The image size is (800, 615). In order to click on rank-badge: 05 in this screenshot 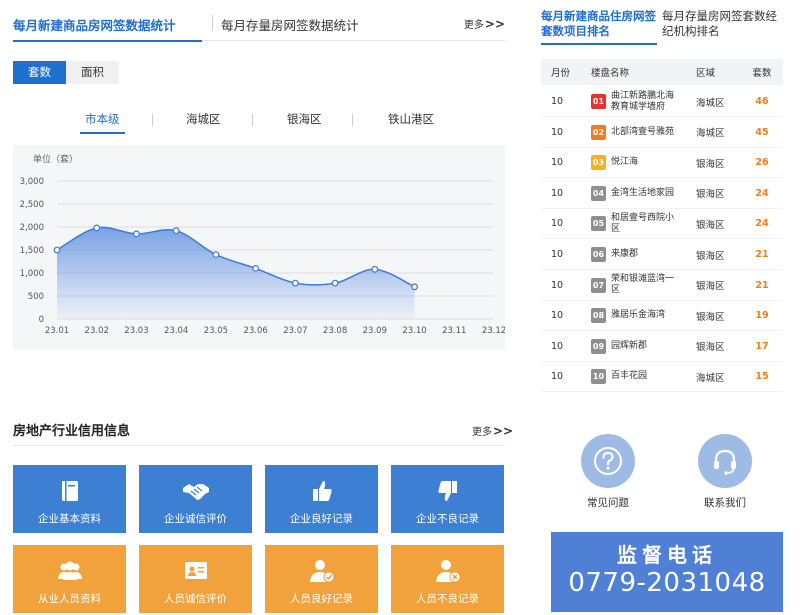, I will do `click(598, 224)`.